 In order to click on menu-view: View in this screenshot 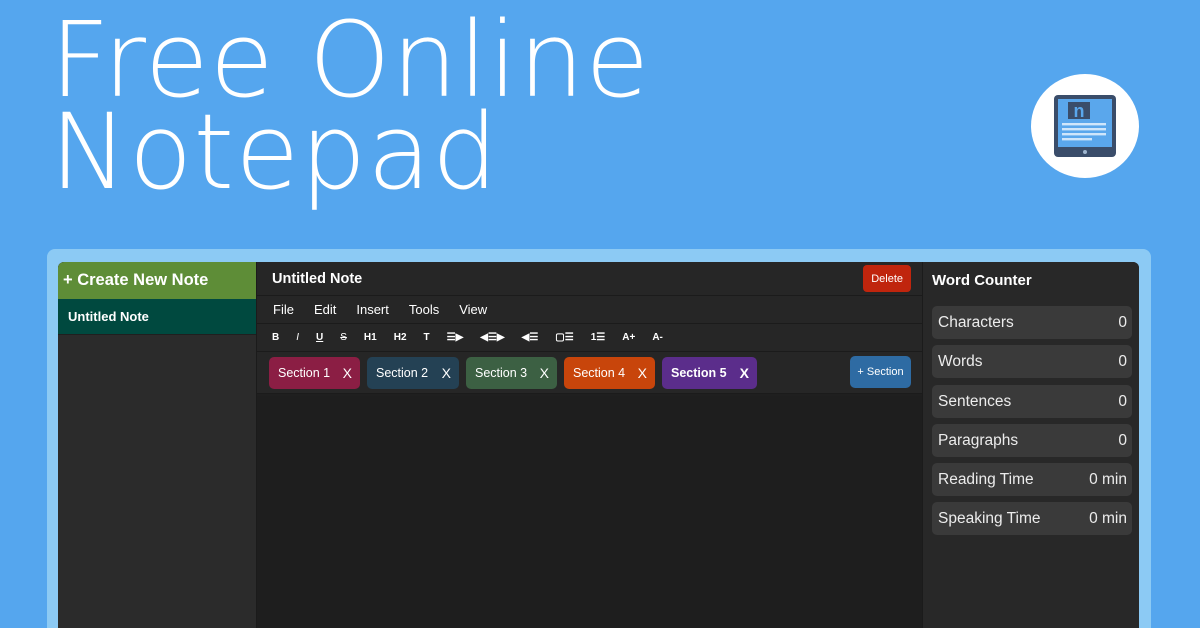, I will do `click(473, 309)`.